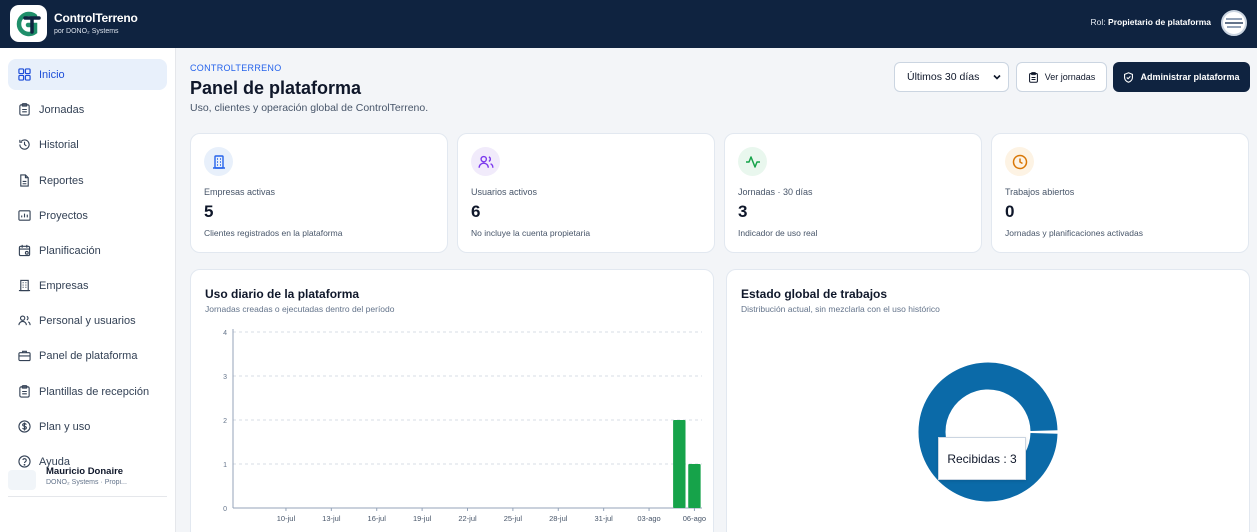 The width and height of the screenshot is (1257, 532). Describe the element at coordinates (694, 518) in the screenshot. I see `x-tick-label: 06-ago` at that location.